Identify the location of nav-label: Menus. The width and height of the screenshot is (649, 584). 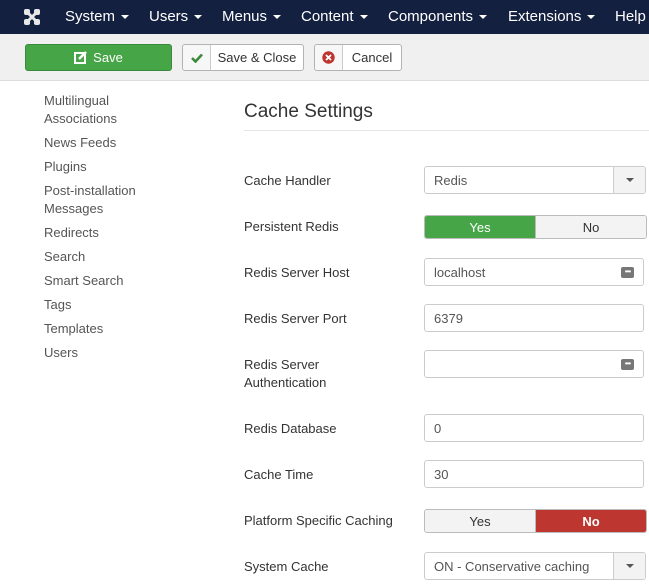
(245, 16).